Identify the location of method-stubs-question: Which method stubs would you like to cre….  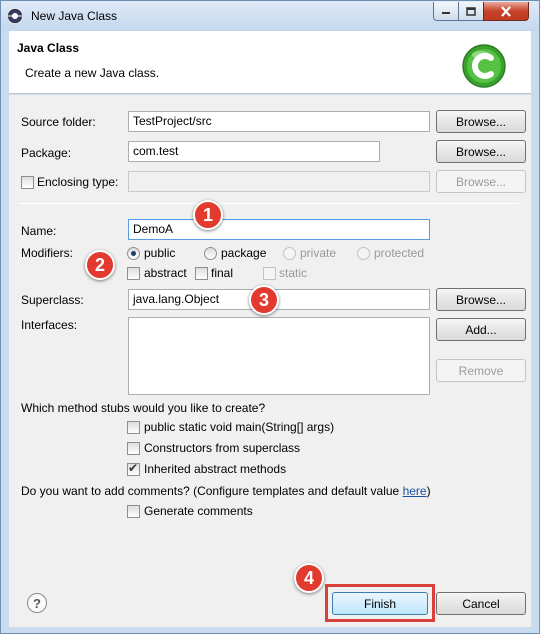
(143, 408).